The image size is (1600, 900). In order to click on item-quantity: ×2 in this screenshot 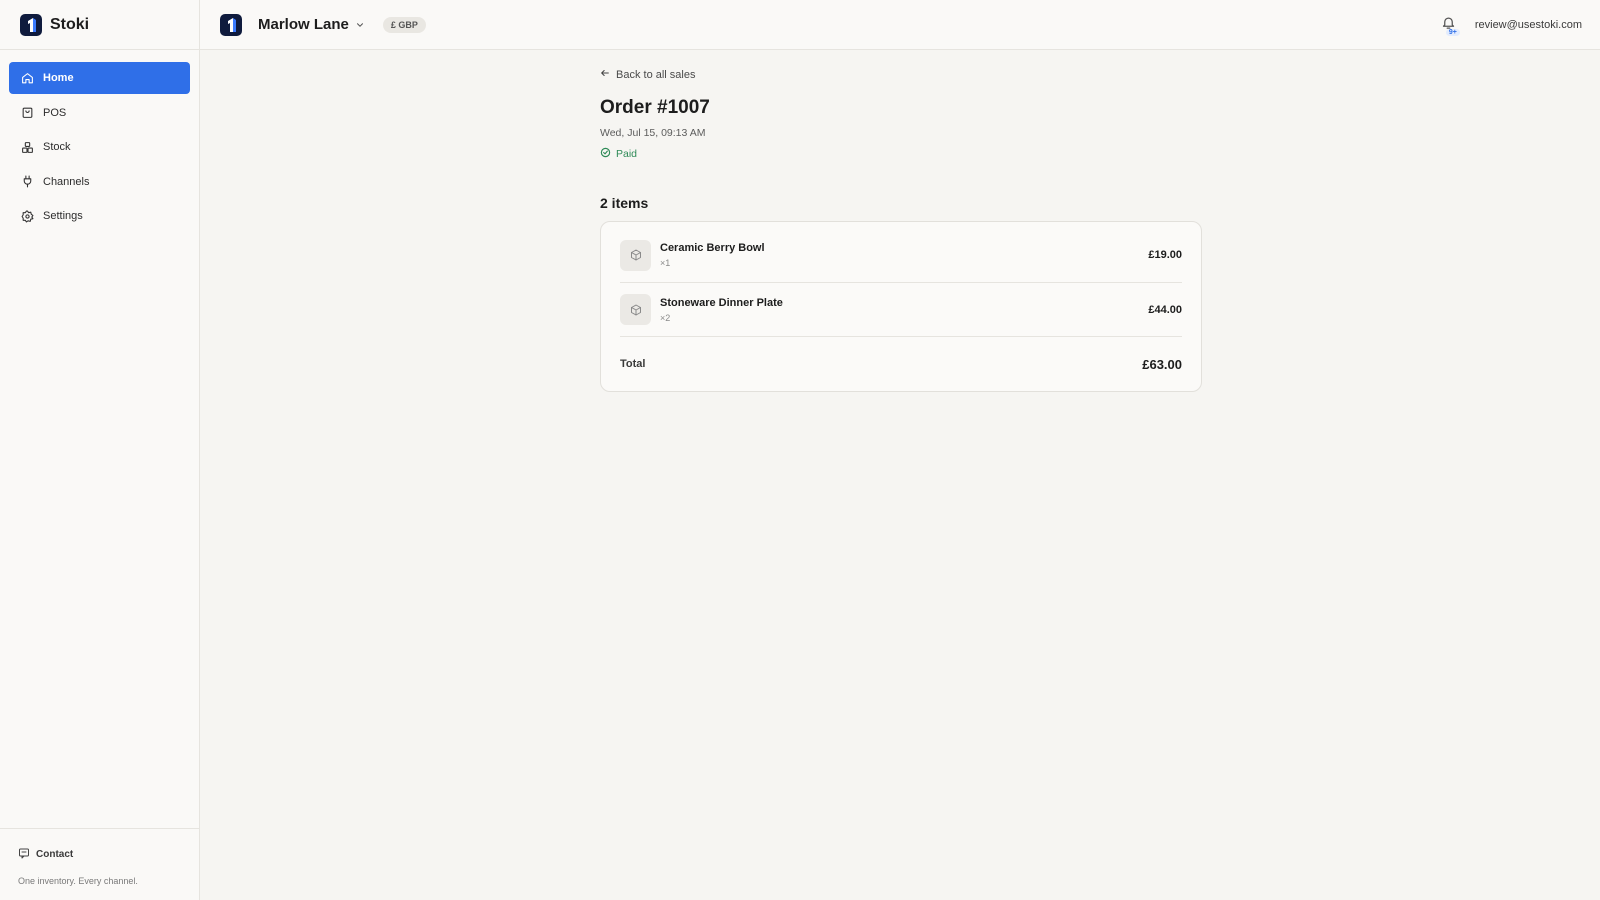, I will do `click(665, 317)`.